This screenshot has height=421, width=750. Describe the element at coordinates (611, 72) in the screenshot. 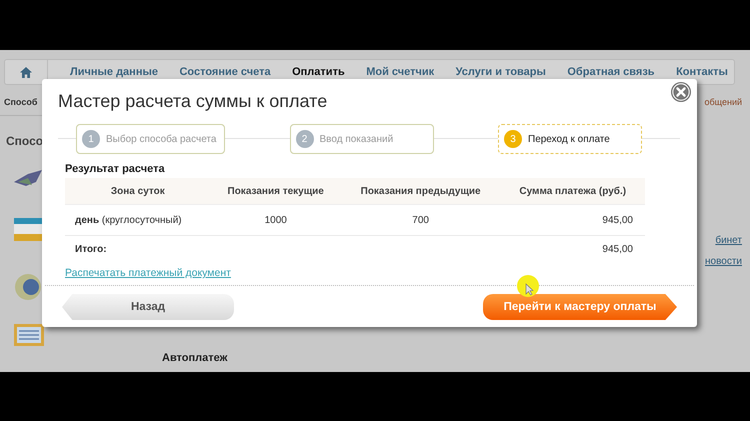

I see `nav-tab: Обратная связь` at that location.